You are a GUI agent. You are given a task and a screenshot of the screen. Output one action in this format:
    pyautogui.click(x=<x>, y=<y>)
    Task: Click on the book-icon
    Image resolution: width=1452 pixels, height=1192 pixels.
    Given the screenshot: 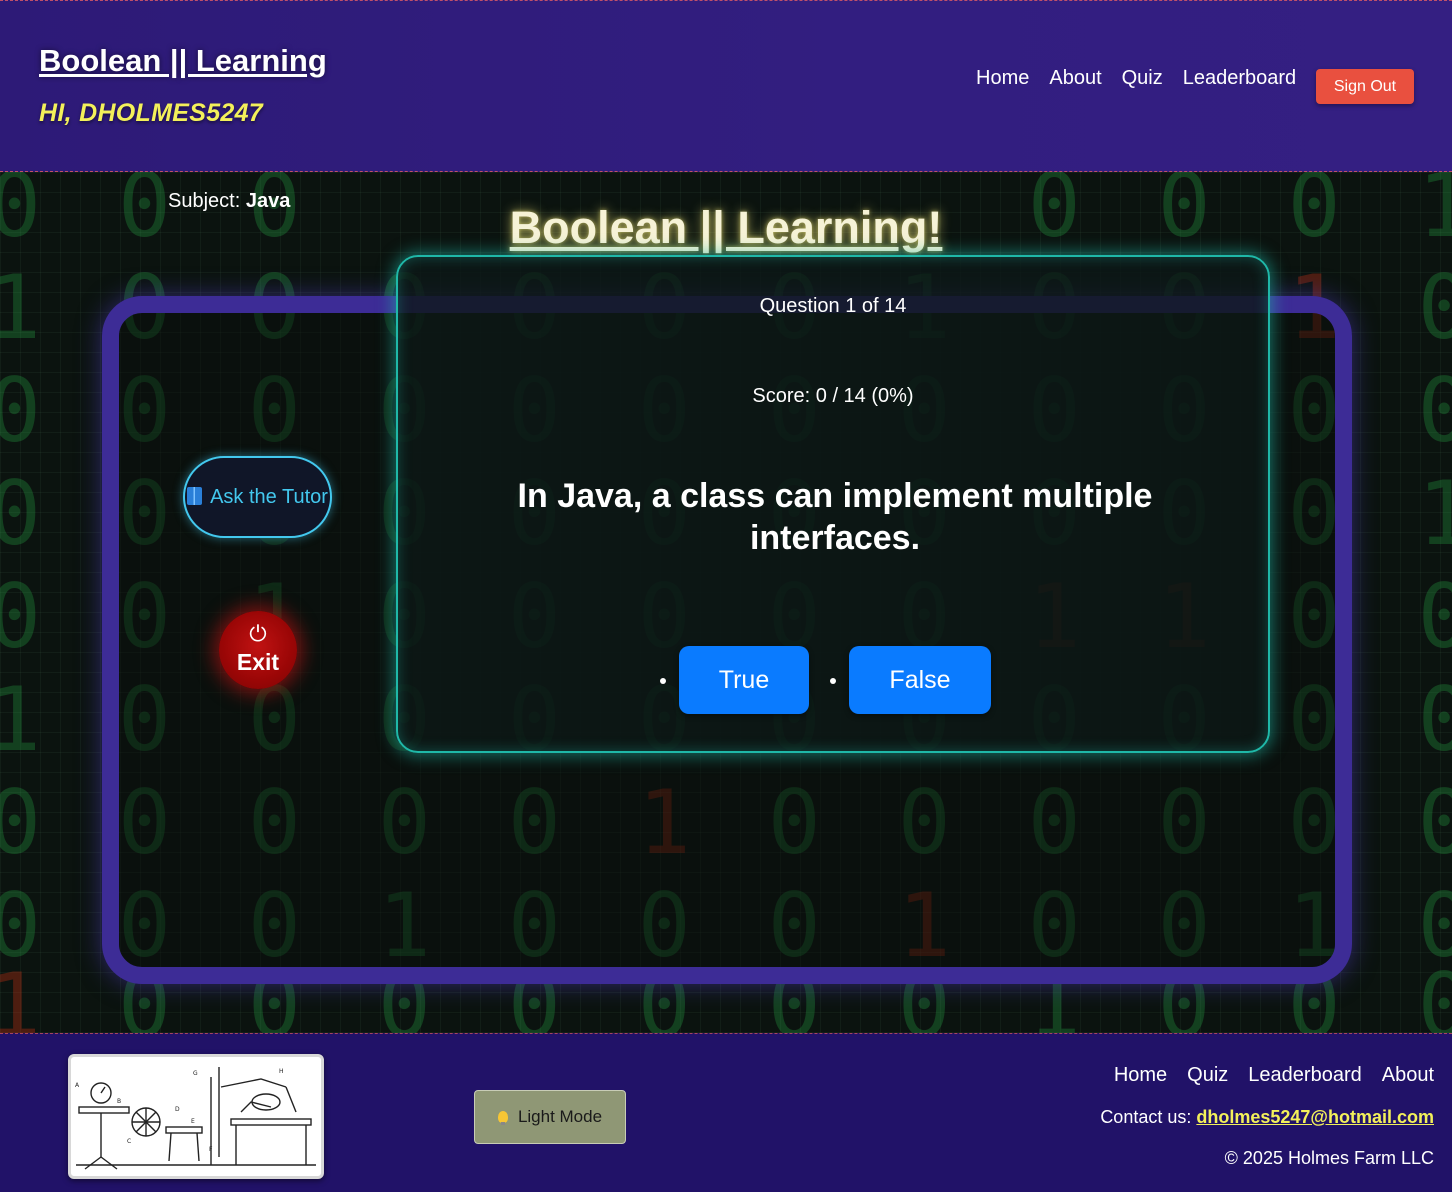 What is the action you would take?
    pyautogui.click(x=195, y=495)
    